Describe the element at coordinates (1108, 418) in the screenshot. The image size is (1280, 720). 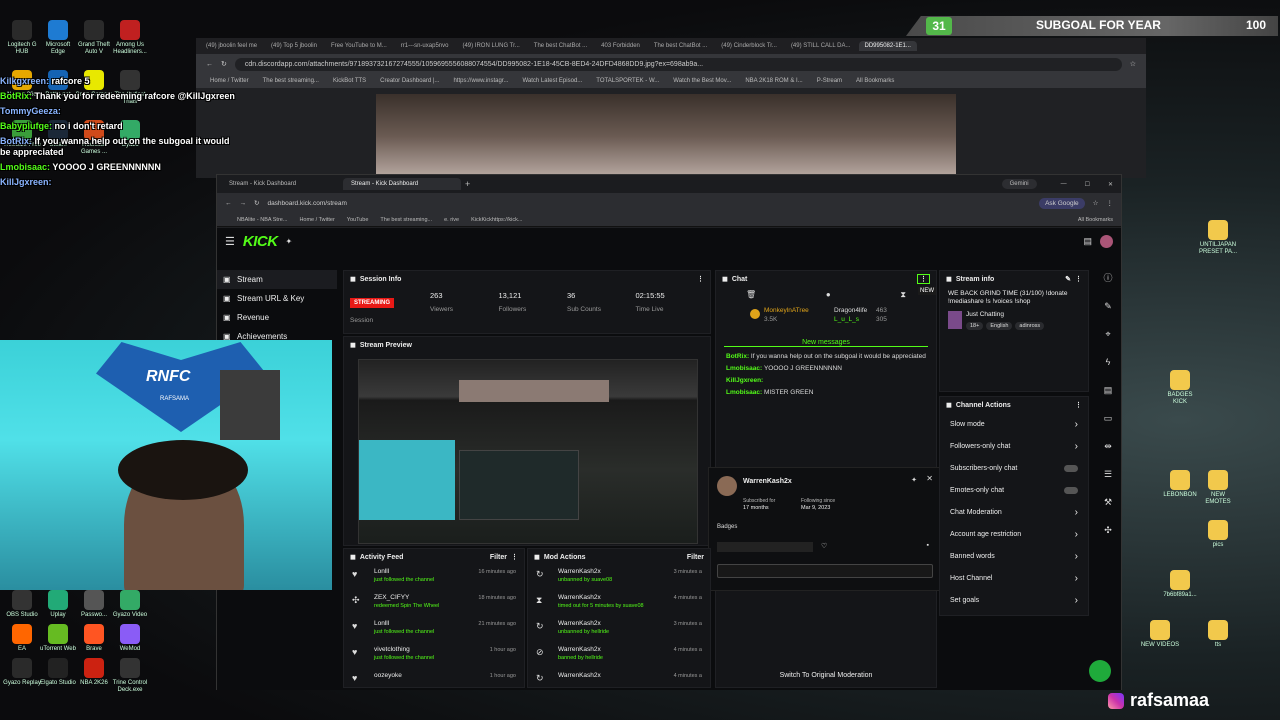
I see `message-icon: ▭` at that location.